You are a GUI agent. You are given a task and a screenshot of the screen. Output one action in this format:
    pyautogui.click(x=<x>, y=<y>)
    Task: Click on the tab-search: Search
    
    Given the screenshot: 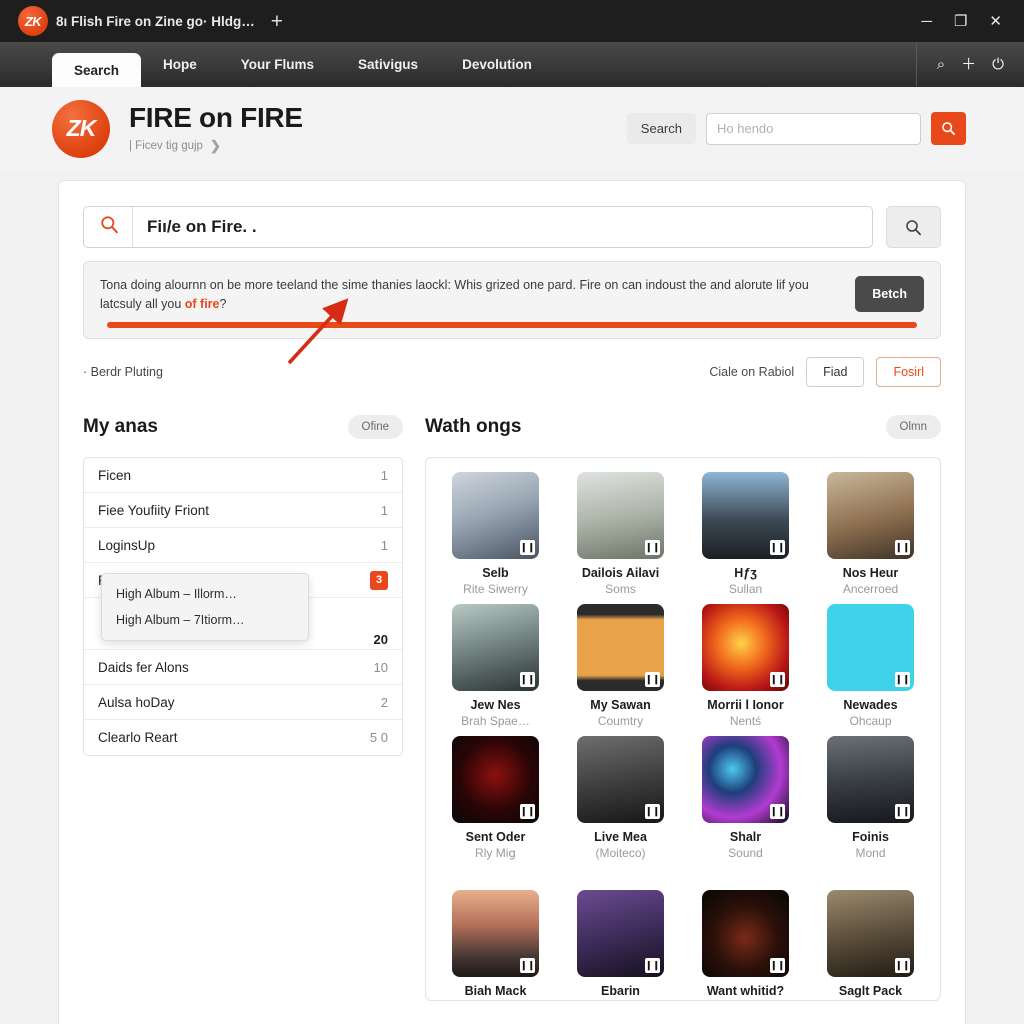 What is the action you would take?
    pyautogui.click(x=97, y=70)
    